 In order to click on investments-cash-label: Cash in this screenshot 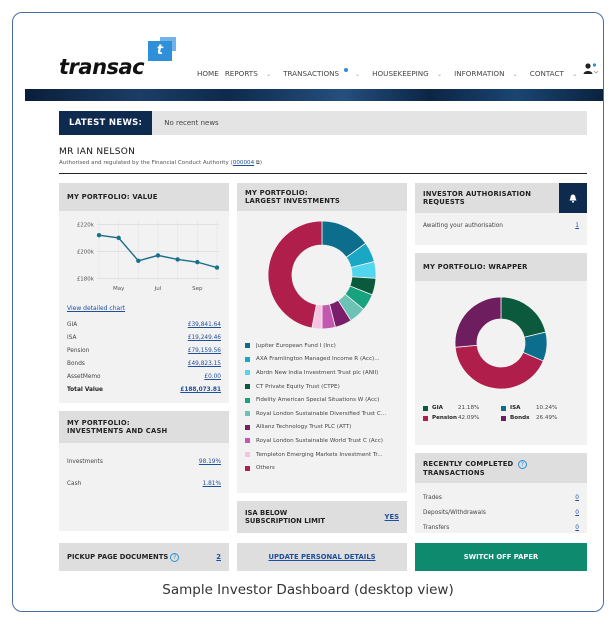, I will do `click(74, 484)`.